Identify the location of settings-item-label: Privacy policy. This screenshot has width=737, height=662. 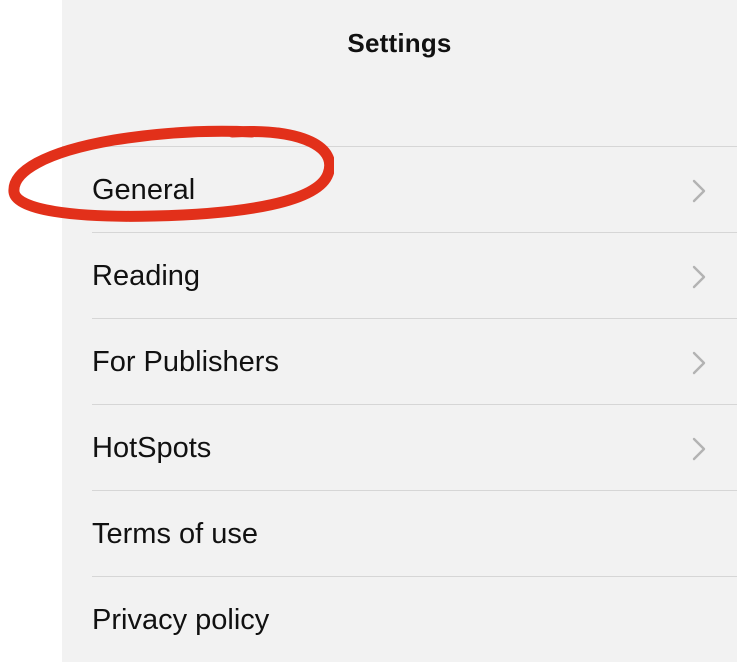
(181, 620).